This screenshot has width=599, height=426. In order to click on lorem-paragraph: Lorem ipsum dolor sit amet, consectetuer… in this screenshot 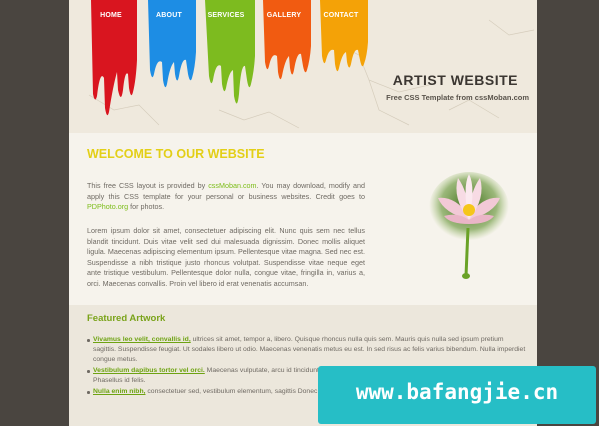, I will do `click(226, 257)`.